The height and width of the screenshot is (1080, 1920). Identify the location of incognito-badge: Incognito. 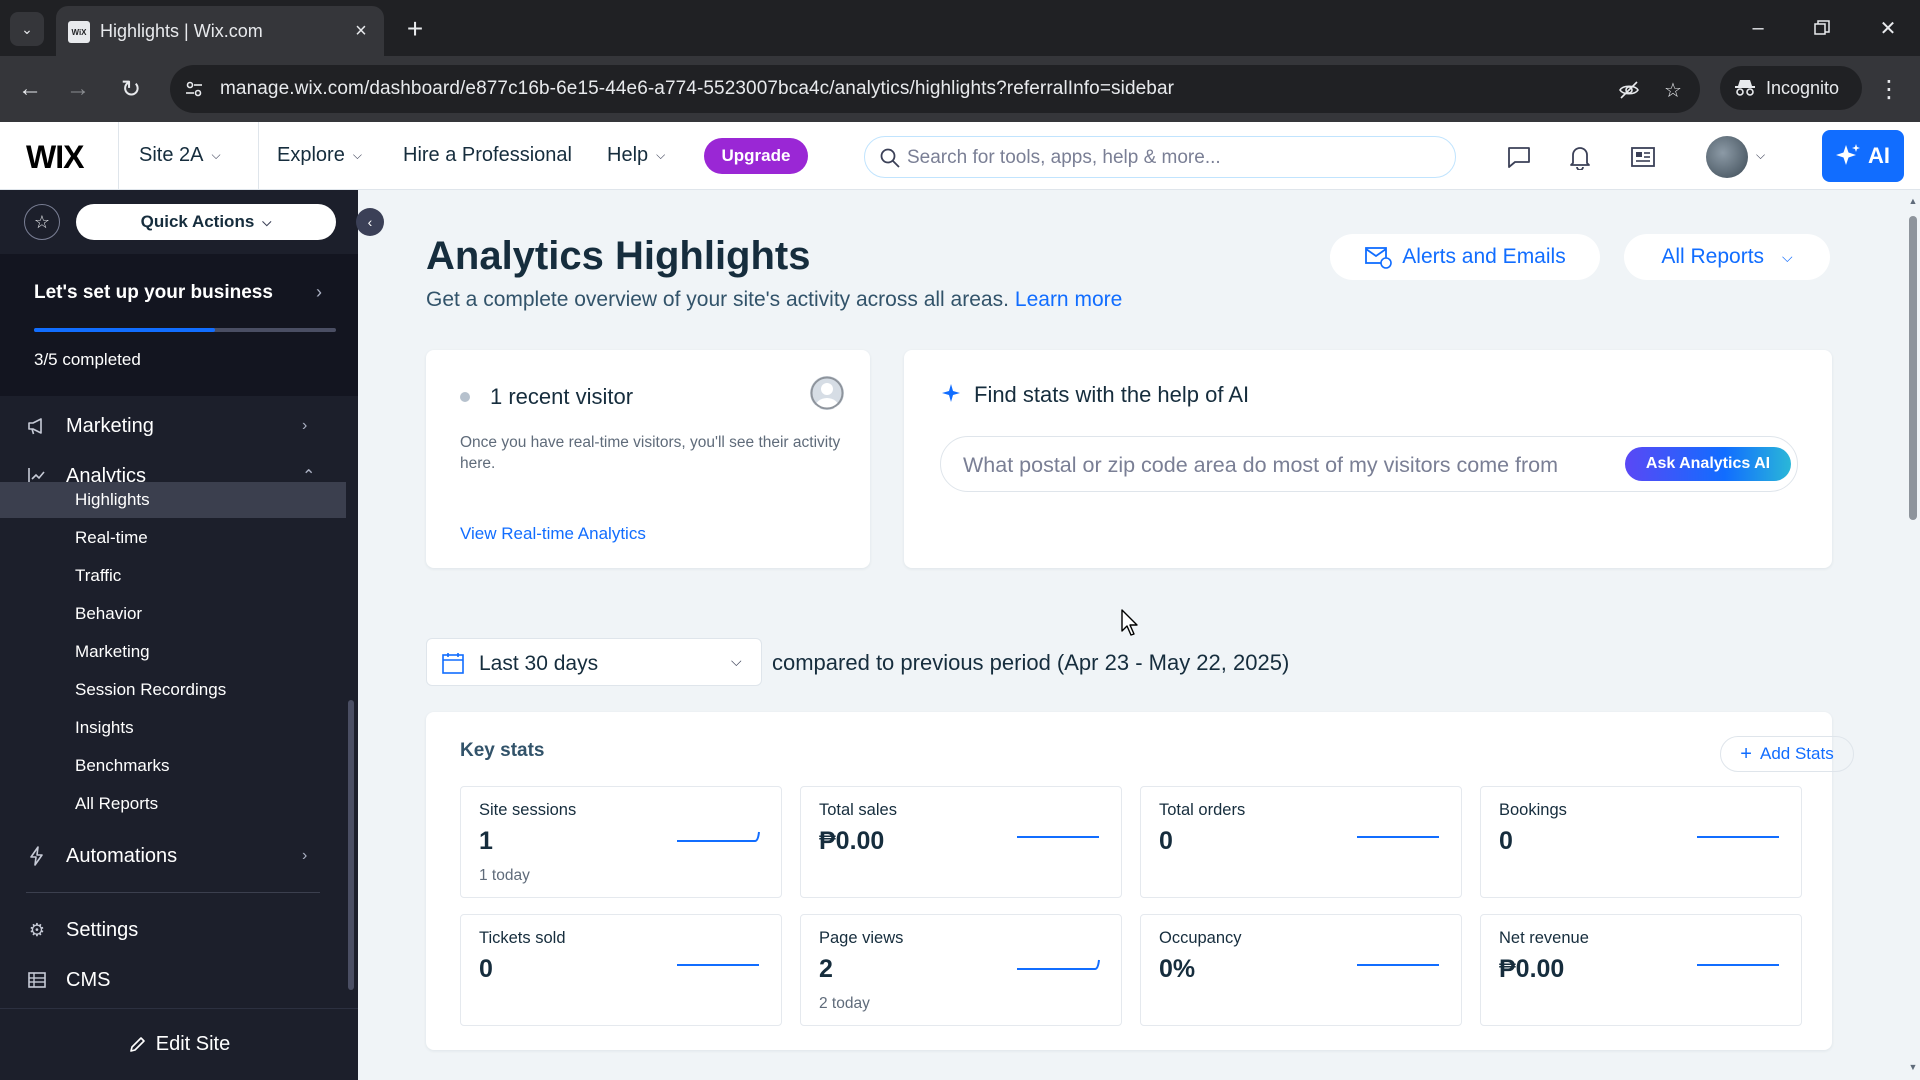
(1791, 88).